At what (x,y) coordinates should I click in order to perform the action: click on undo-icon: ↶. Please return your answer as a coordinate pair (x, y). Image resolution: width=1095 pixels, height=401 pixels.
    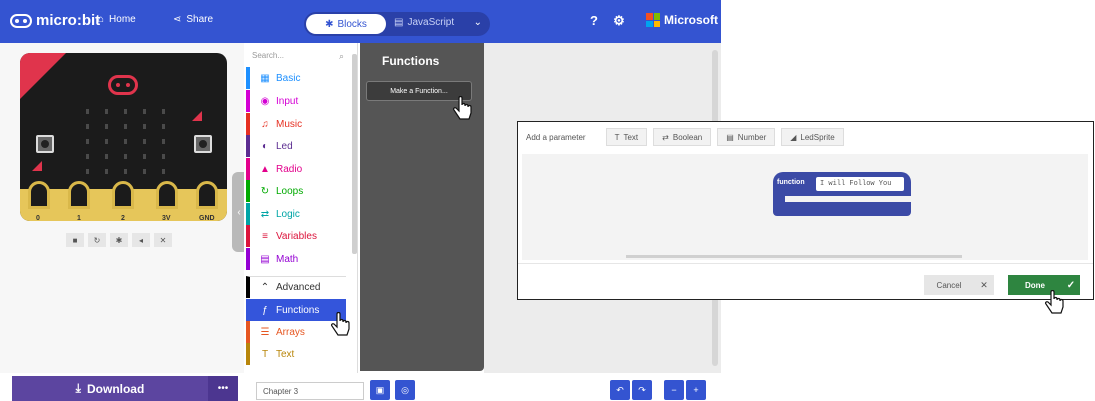
    Looking at the image, I should click on (620, 390).